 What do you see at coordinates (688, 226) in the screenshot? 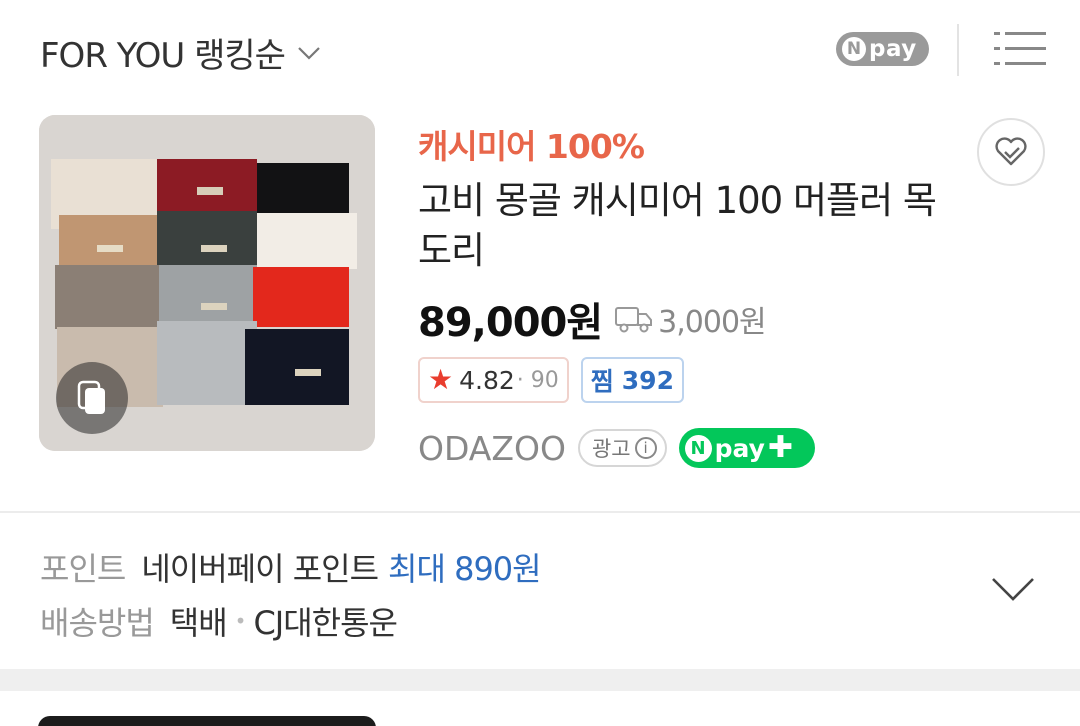
I see `product-title: 고비 몽골 캐시미어 100 머플러 목도리` at bounding box center [688, 226].